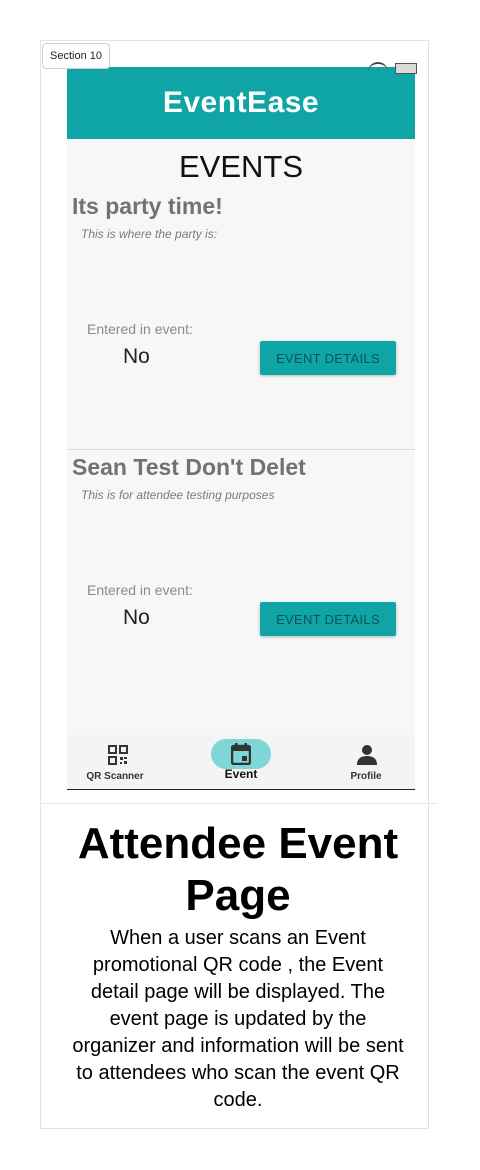 Image resolution: width=480 pixels, height=1170 pixels. Describe the element at coordinates (178, 495) in the screenshot. I see `event-description: This is for attendee testing purposes` at that location.